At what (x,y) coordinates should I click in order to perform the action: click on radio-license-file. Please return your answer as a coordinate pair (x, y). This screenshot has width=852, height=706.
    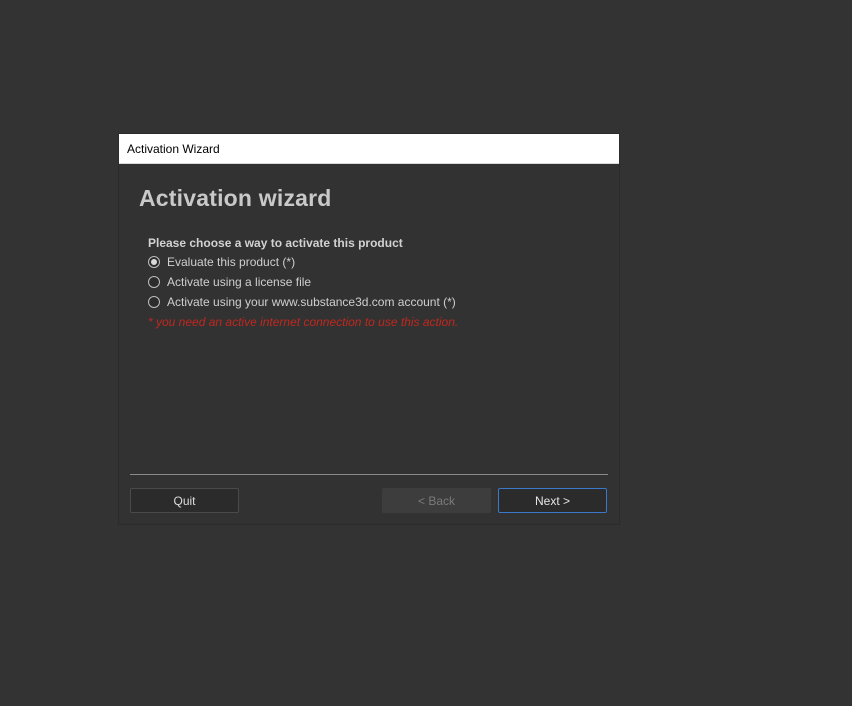
    Looking at the image, I should click on (154, 282).